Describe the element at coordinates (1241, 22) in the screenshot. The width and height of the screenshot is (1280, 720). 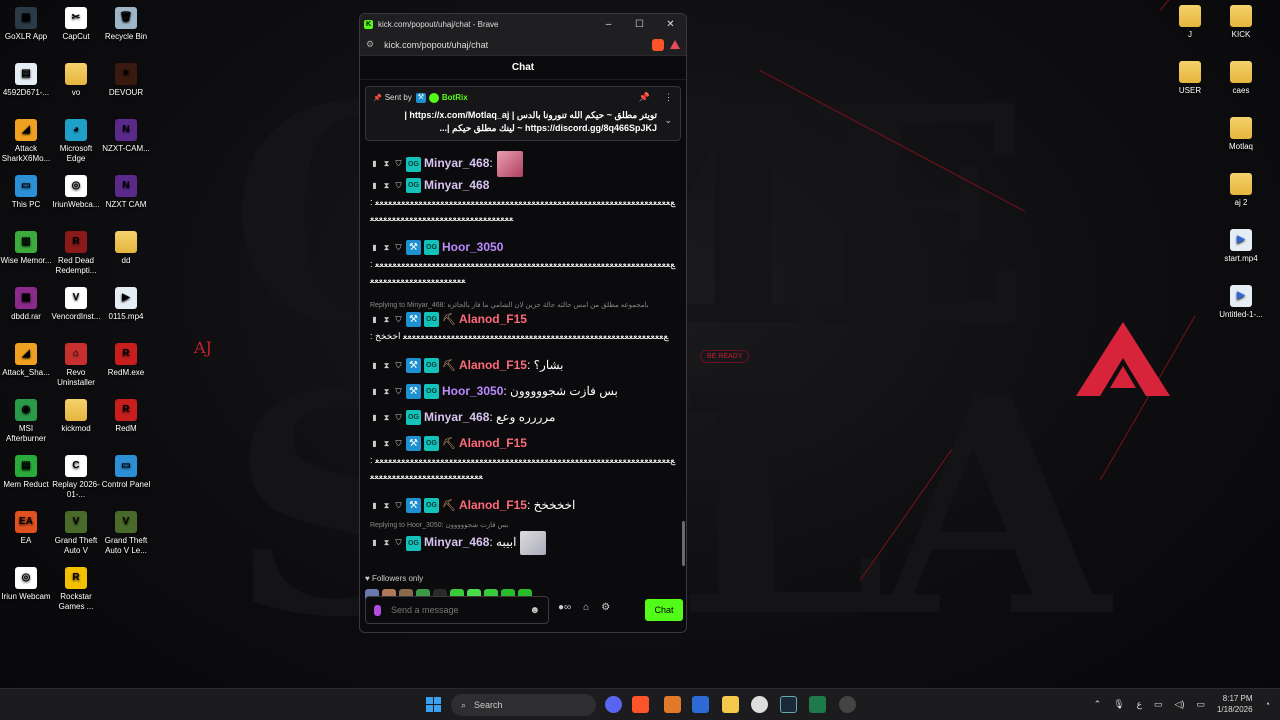
I see `desktop-icon: KICK` at that location.